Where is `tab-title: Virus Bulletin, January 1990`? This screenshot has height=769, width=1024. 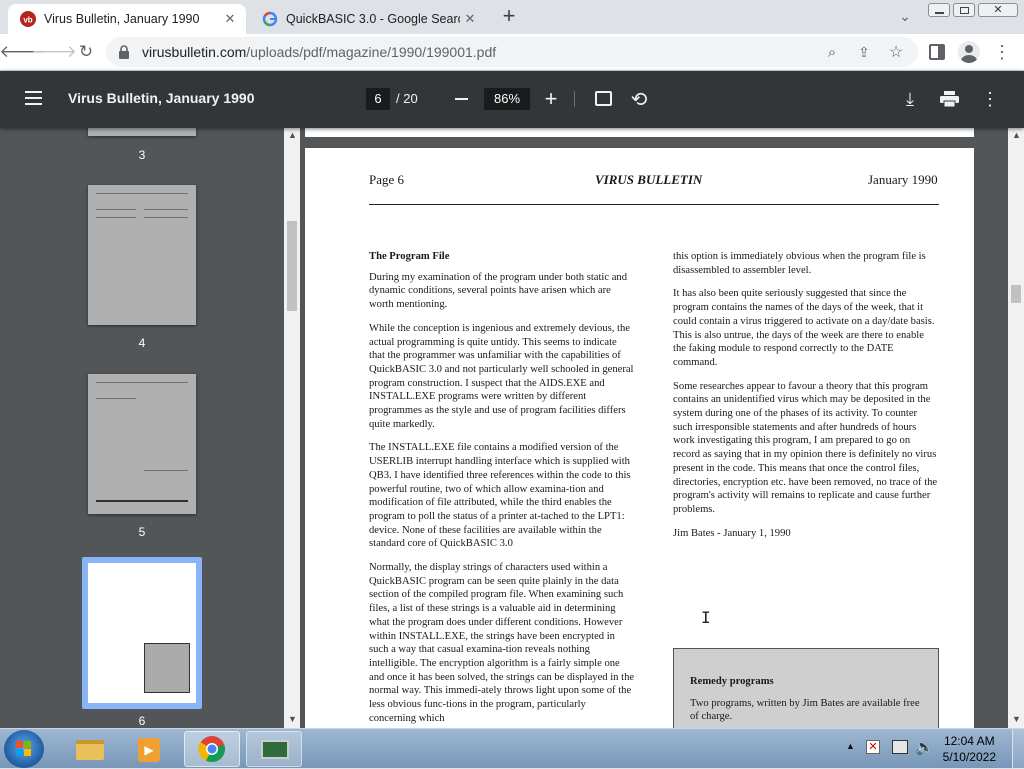
tab-title: Virus Bulletin, January 1990 is located at coordinates (122, 19).